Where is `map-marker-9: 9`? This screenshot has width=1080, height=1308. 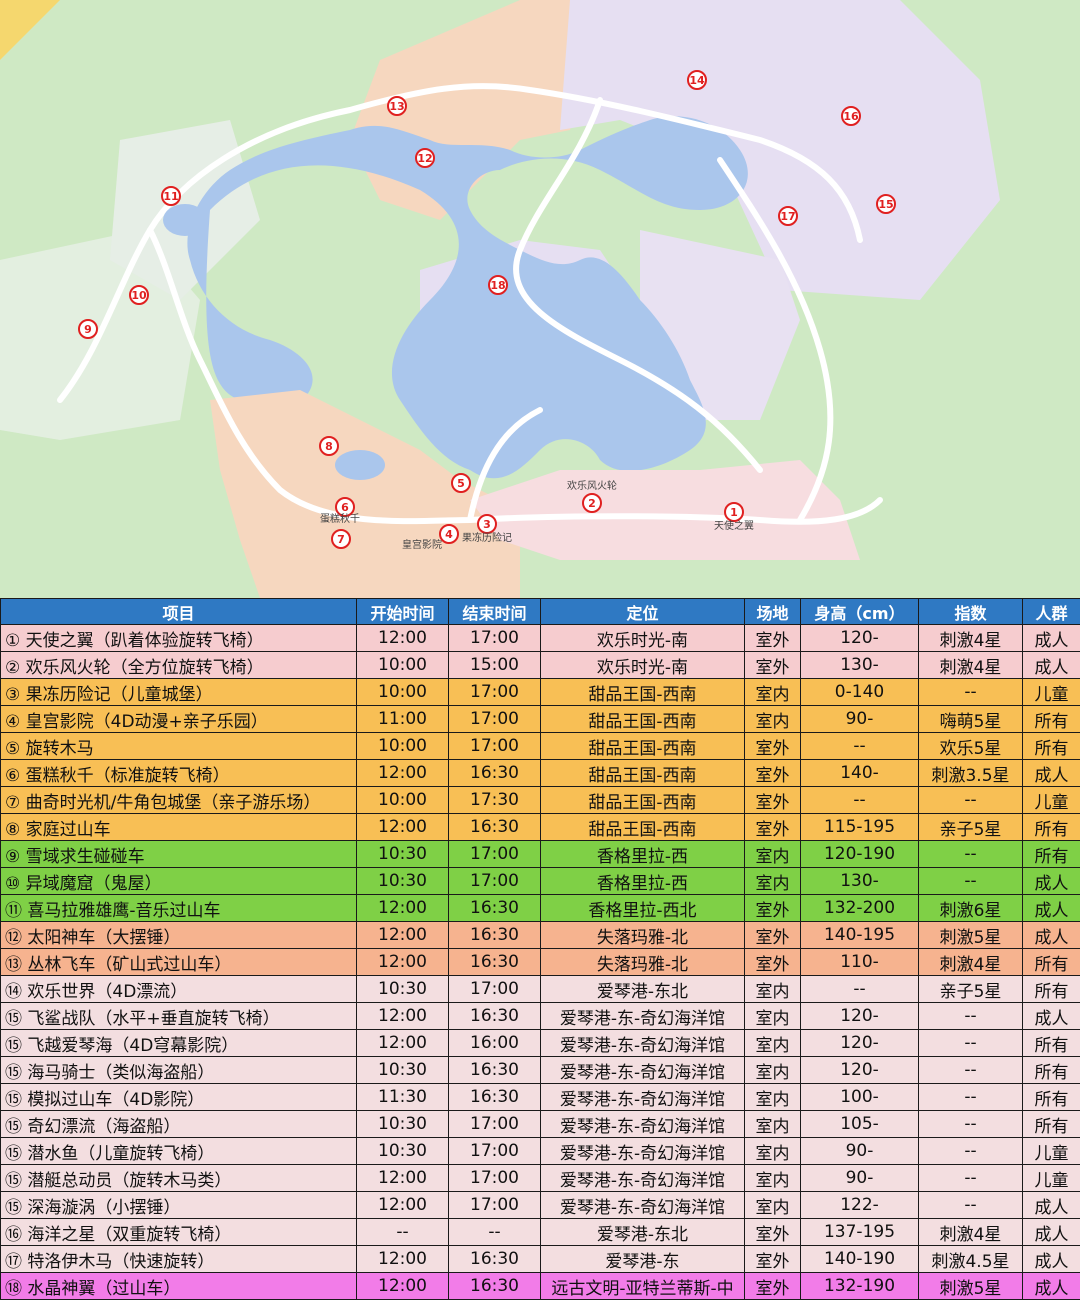 map-marker-9: 9 is located at coordinates (88, 329).